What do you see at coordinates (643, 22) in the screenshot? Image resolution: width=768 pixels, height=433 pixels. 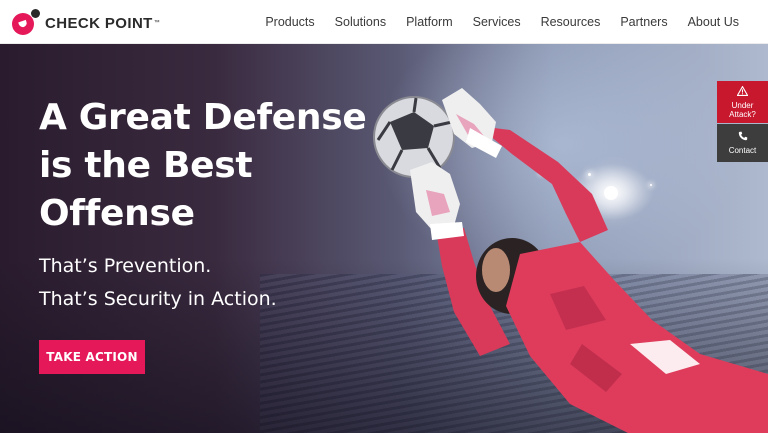 I see `nav-item-partners: Partners` at bounding box center [643, 22].